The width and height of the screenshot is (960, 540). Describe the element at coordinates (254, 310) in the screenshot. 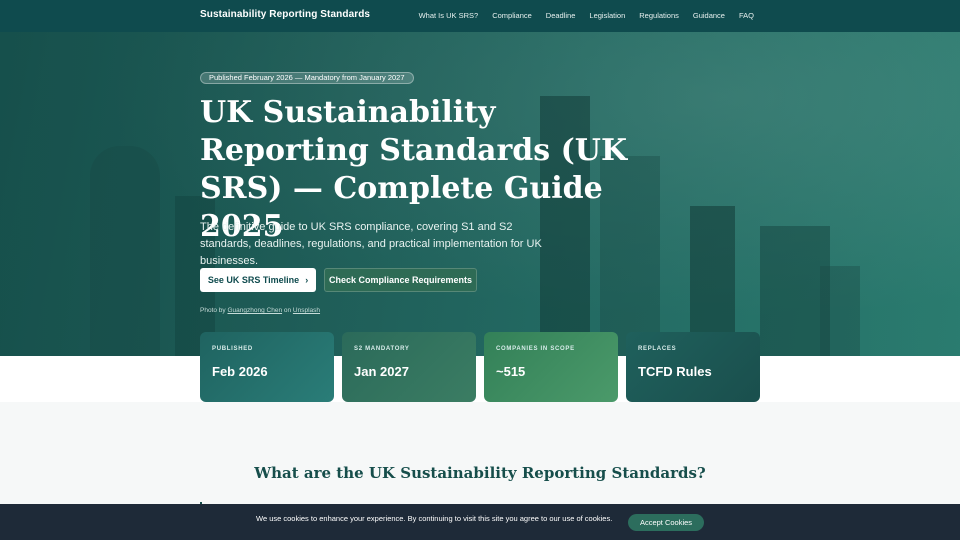

I see `credit-author-link: Guangzhong Chen` at that location.